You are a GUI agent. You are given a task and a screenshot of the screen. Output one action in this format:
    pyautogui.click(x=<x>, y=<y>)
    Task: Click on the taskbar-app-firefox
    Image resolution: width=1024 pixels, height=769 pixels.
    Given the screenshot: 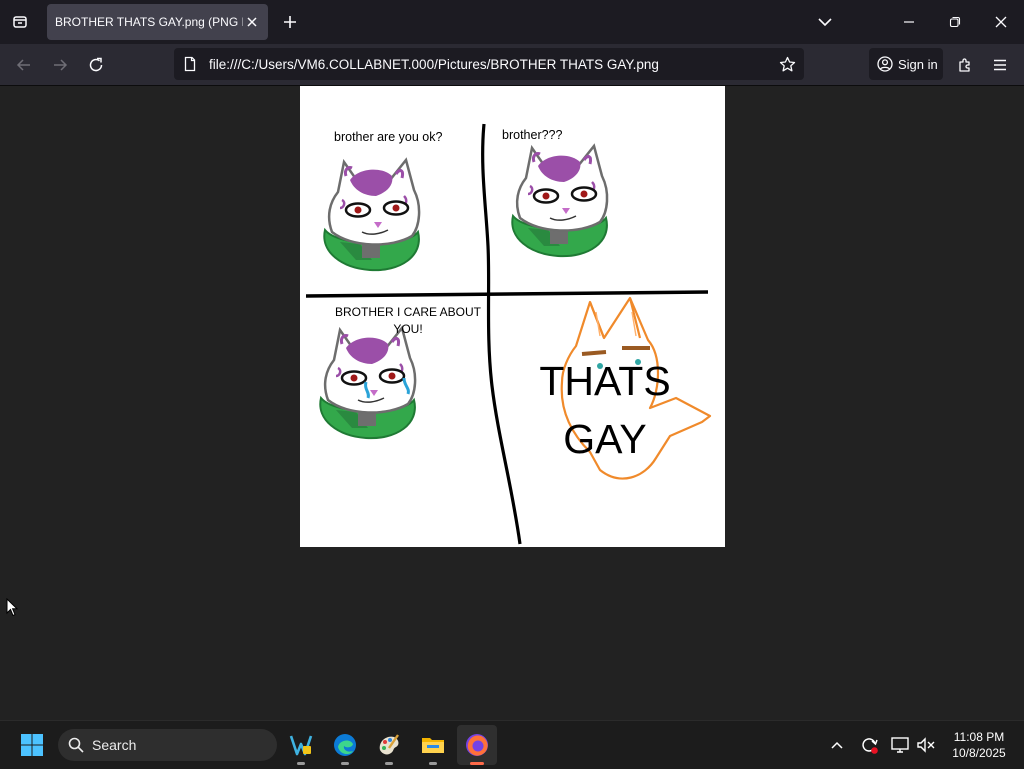 What is the action you would take?
    pyautogui.click(x=477, y=745)
    